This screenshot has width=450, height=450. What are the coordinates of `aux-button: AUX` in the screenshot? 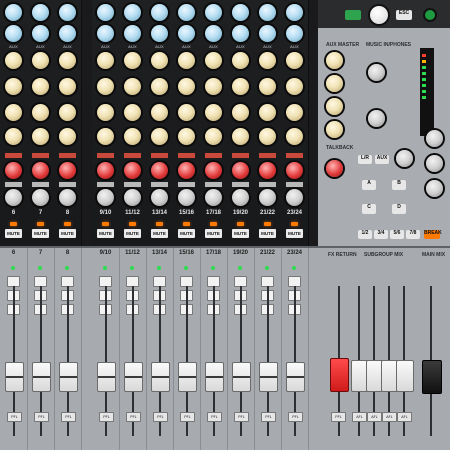 It's located at (382, 159).